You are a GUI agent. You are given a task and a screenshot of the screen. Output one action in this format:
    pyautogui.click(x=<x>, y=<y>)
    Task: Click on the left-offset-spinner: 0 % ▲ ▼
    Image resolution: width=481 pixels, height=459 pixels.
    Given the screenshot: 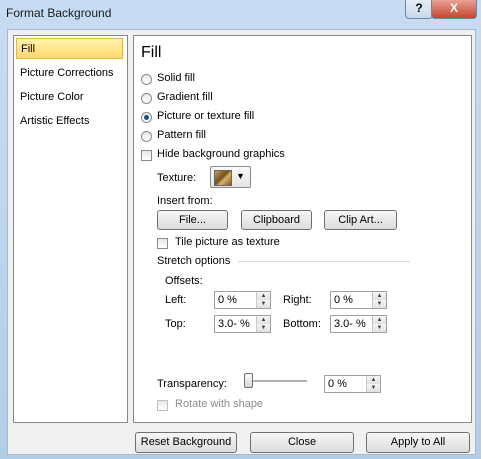 What is the action you would take?
    pyautogui.click(x=242, y=300)
    